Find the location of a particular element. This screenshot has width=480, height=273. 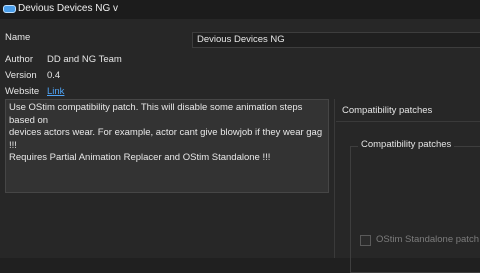

author-value: DD and NG Team is located at coordinates (84, 59).